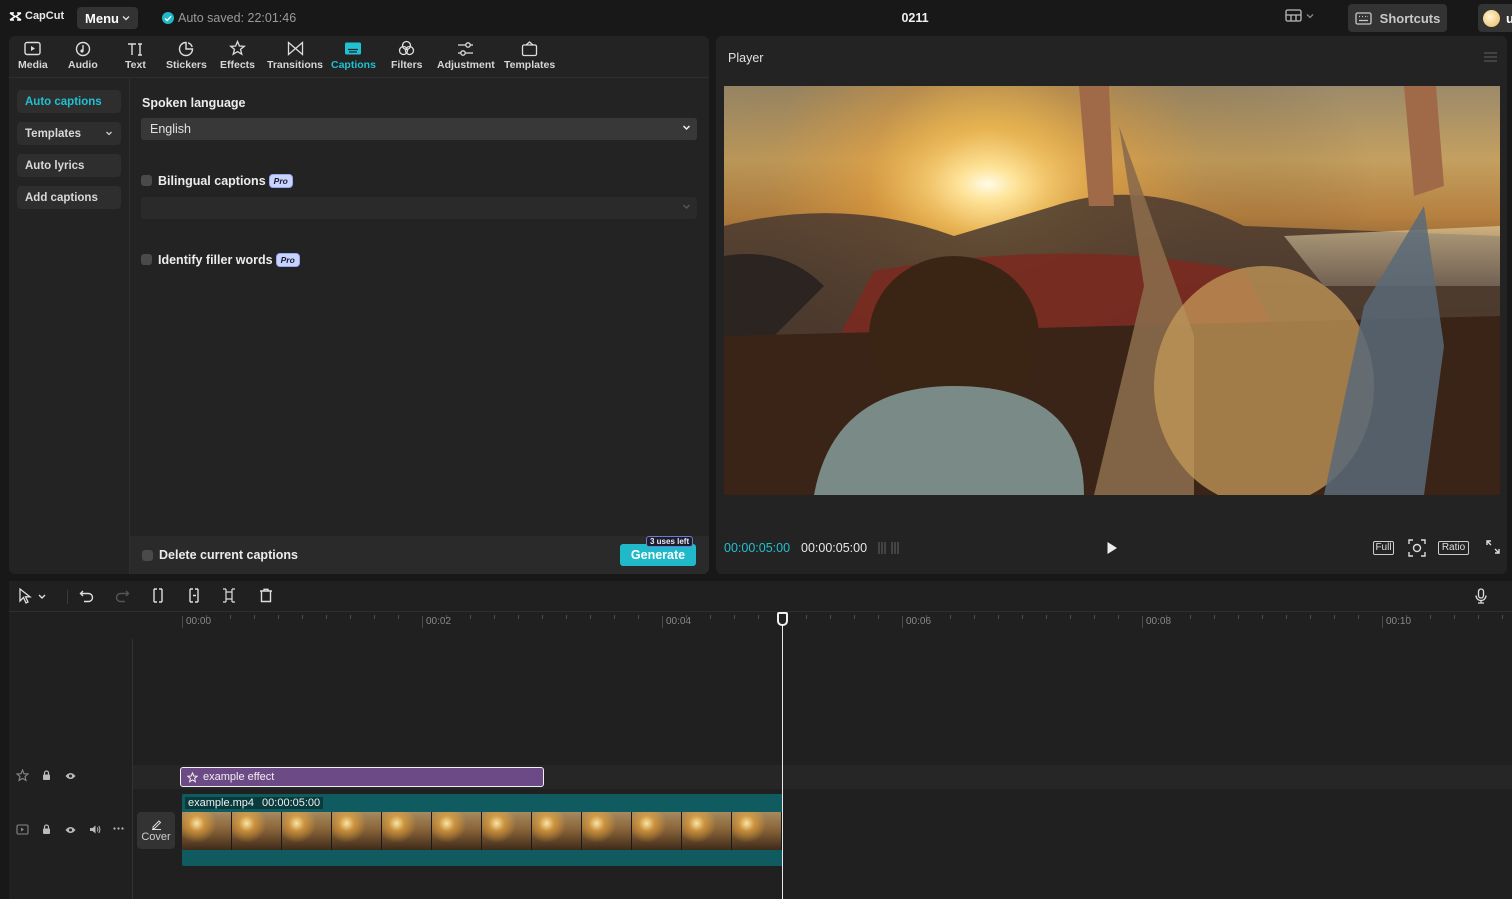 This screenshot has height=899, width=1512. What do you see at coordinates (146, 180) in the screenshot?
I see `bilingual-checkbox` at bounding box center [146, 180].